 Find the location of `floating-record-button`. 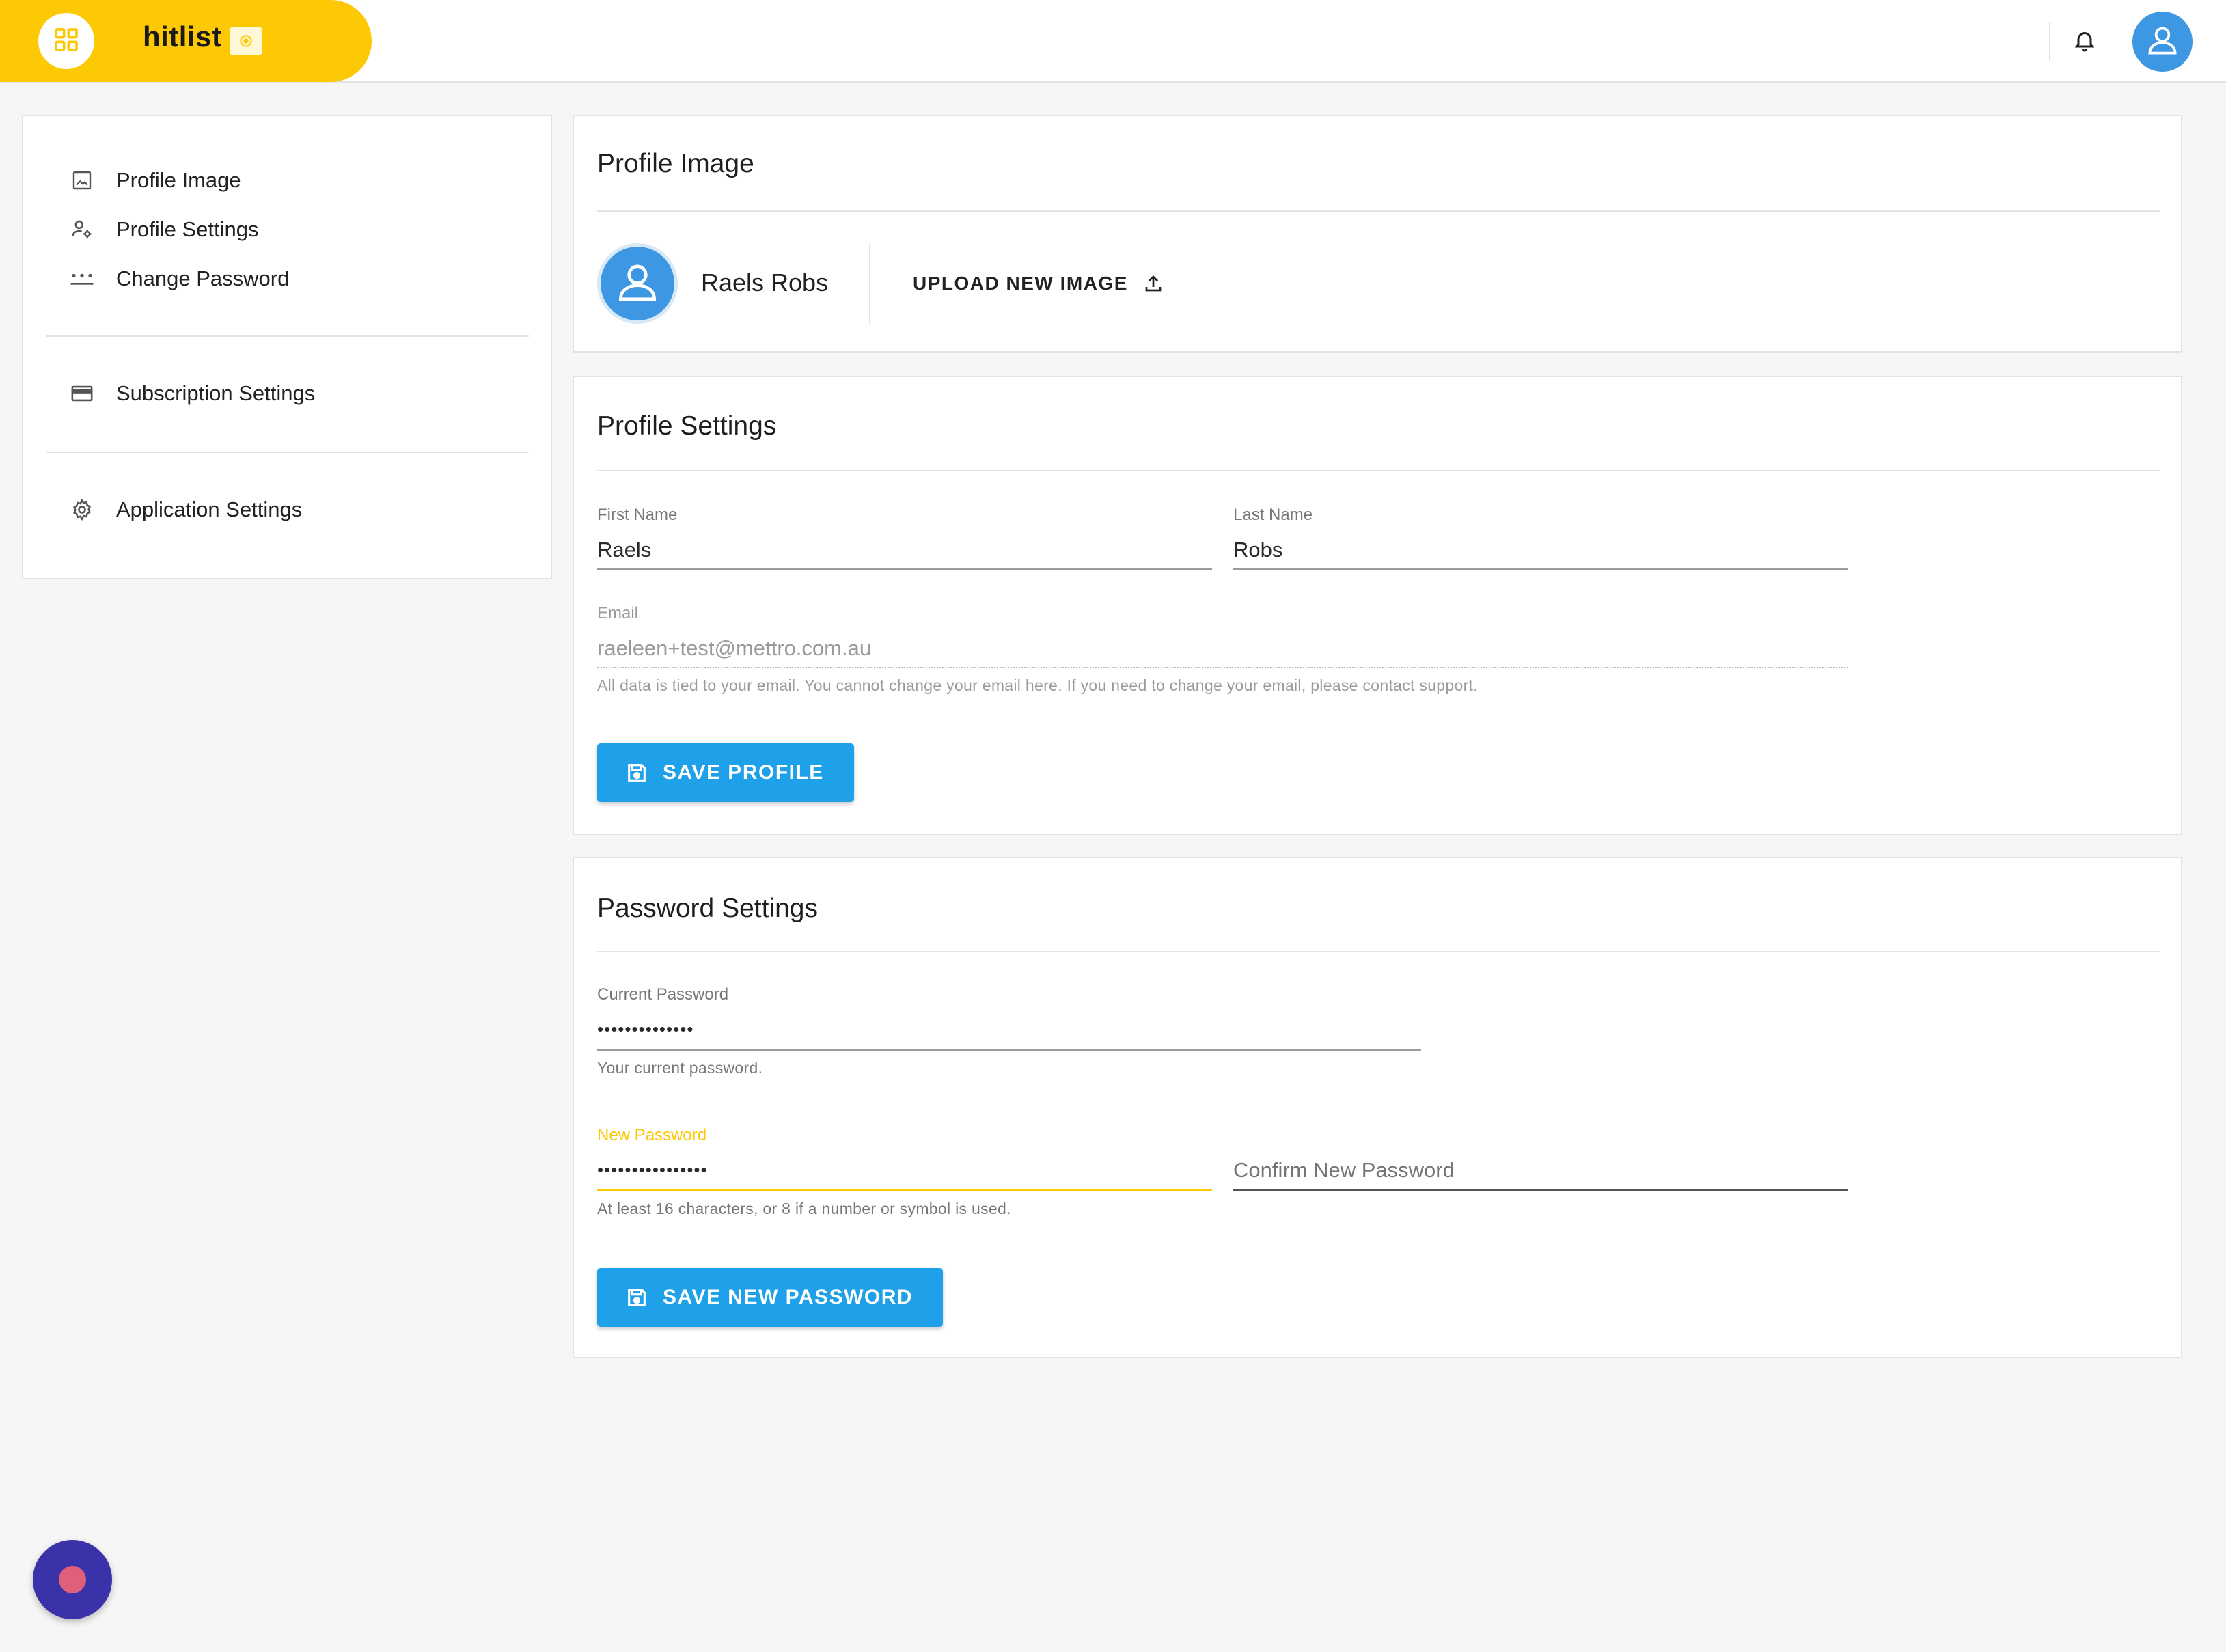

floating-record-button is located at coordinates (73, 1579).